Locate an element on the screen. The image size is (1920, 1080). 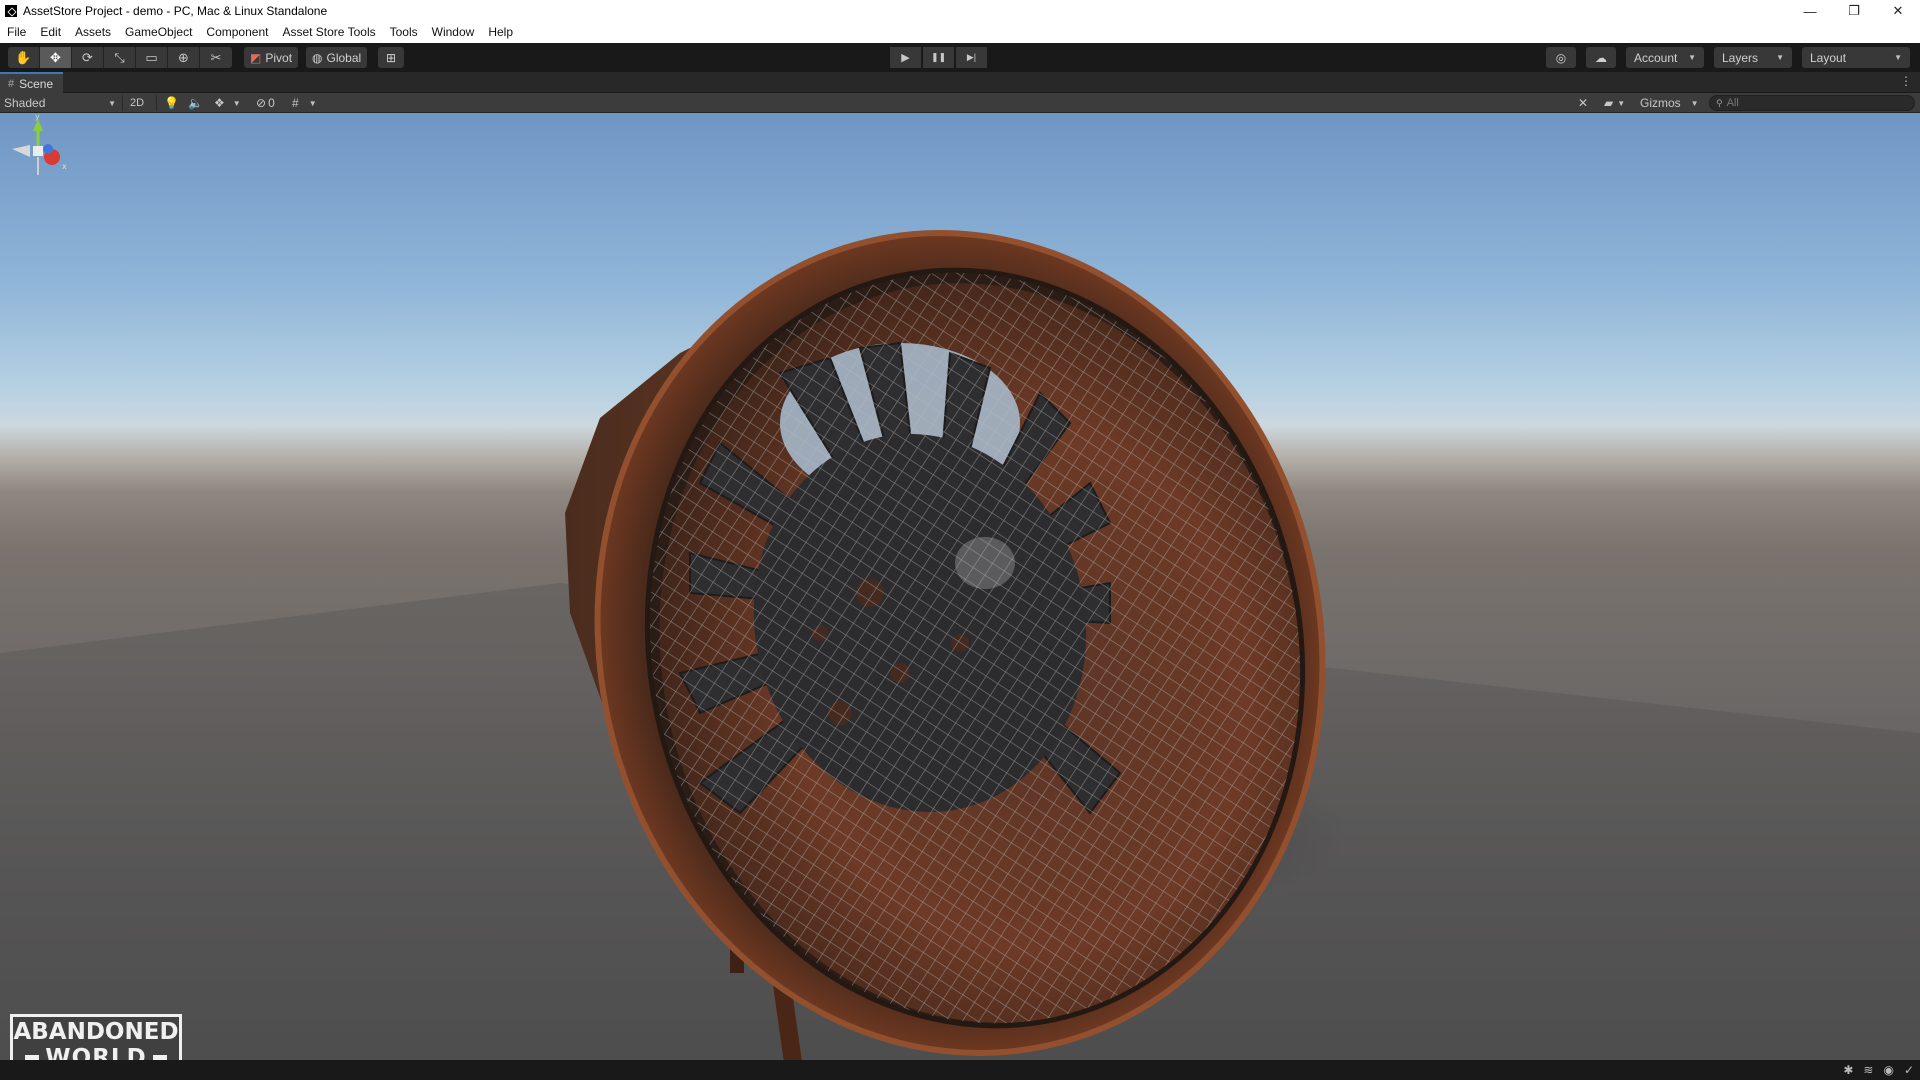
debug-icon: ✱ is located at coordinates (1848, 1070).